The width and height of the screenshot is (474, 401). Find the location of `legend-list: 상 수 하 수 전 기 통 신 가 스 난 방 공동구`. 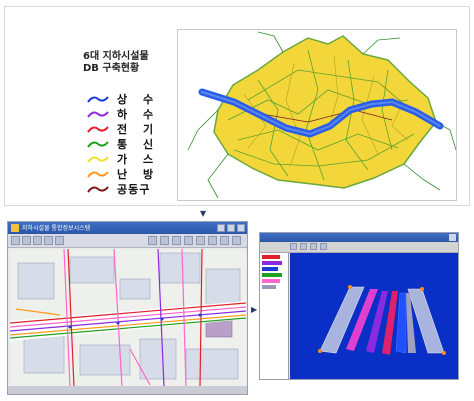

legend-list: 상 수 하 수 전 기 통 신 가 스 난 방 공동구 is located at coordinates (133, 144).